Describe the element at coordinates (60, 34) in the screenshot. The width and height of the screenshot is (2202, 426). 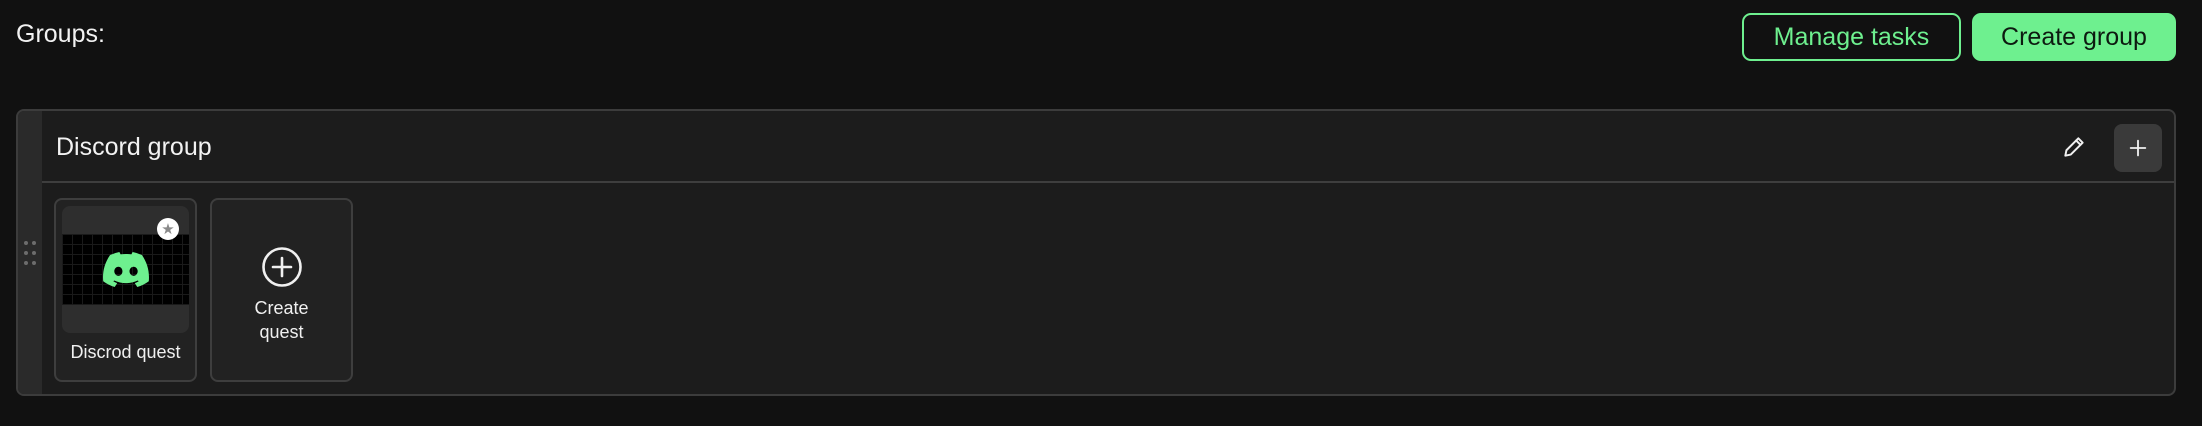
I see `page-title: Groups:` at that location.